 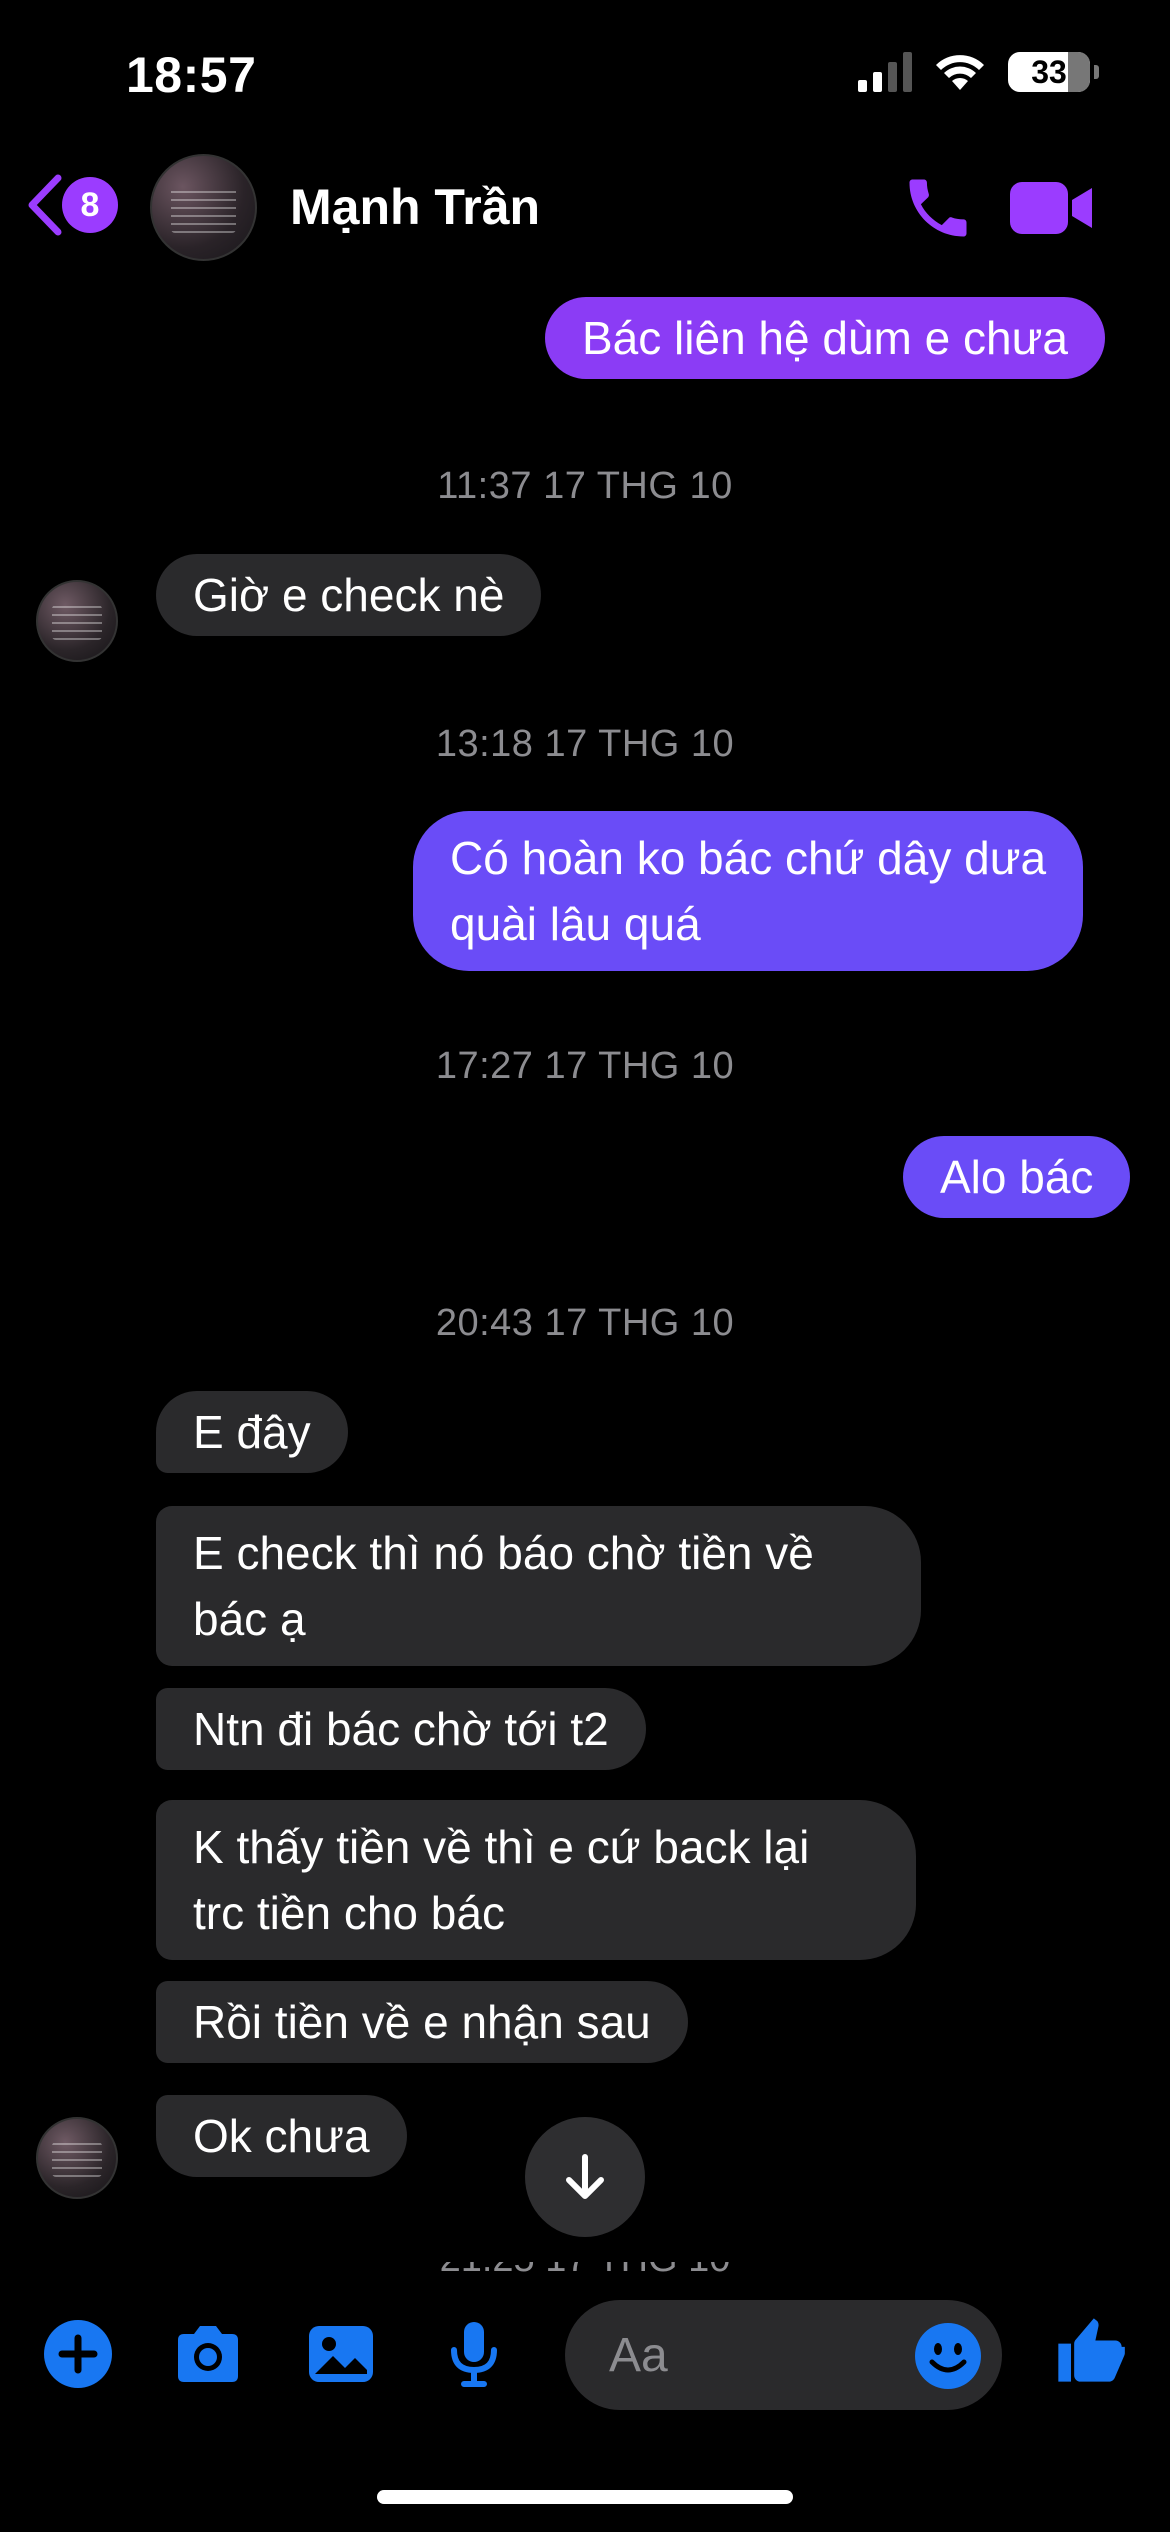 What do you see at coordinates (1049, 71) in the screenshot?
I see `battery-level: 33` at bounding box center [1049, 71].